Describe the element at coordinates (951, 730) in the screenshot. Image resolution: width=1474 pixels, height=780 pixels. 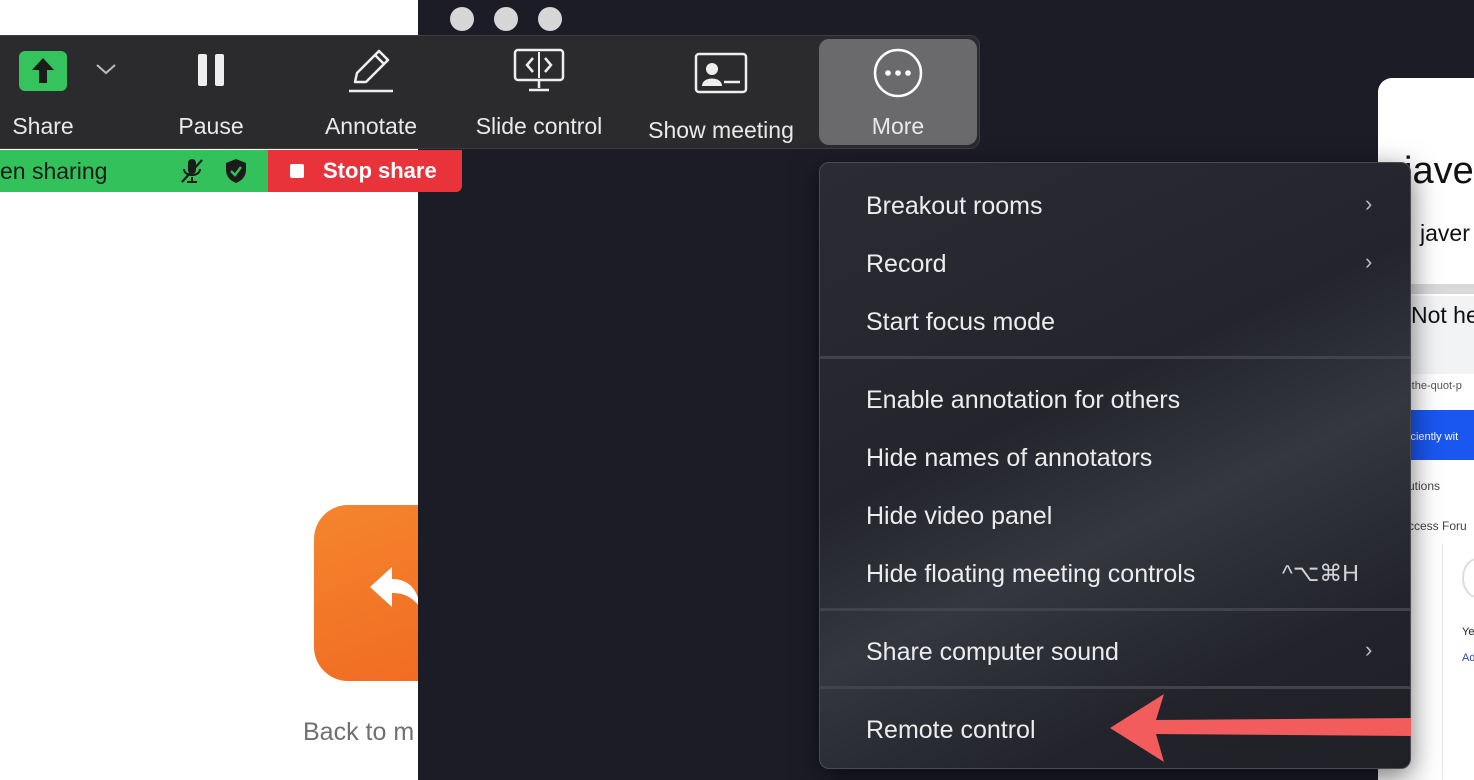
I see `menu-item-label: Remote control` at that location.